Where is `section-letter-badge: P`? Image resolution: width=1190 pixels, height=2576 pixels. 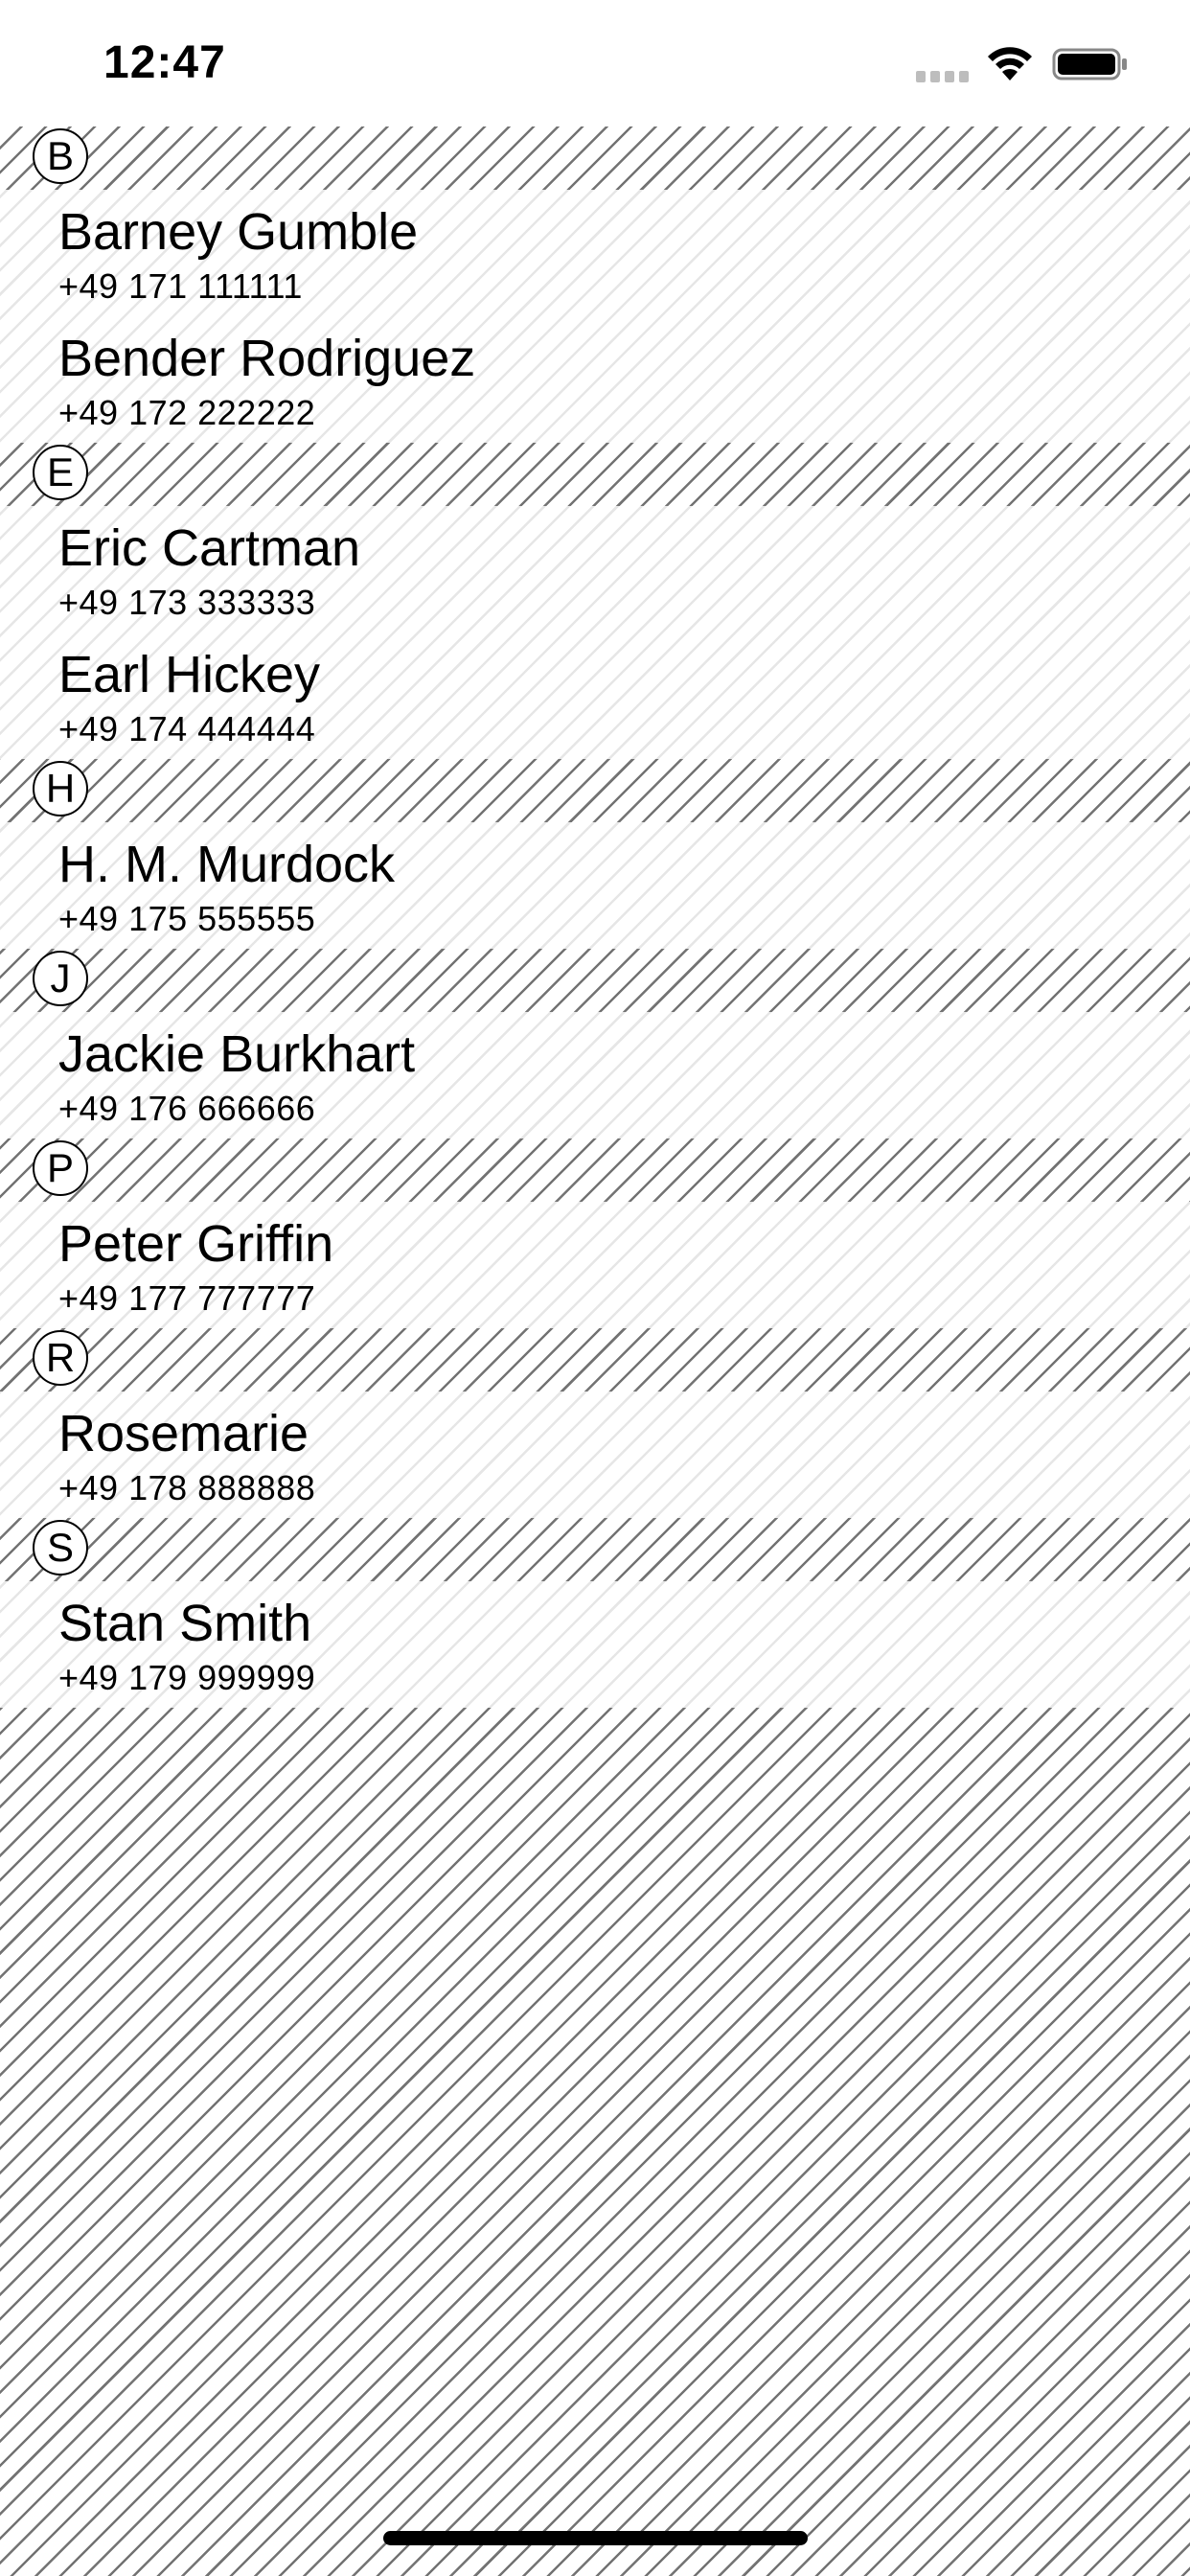
section-letter-badge: P is located at coordinates (60, 1168).